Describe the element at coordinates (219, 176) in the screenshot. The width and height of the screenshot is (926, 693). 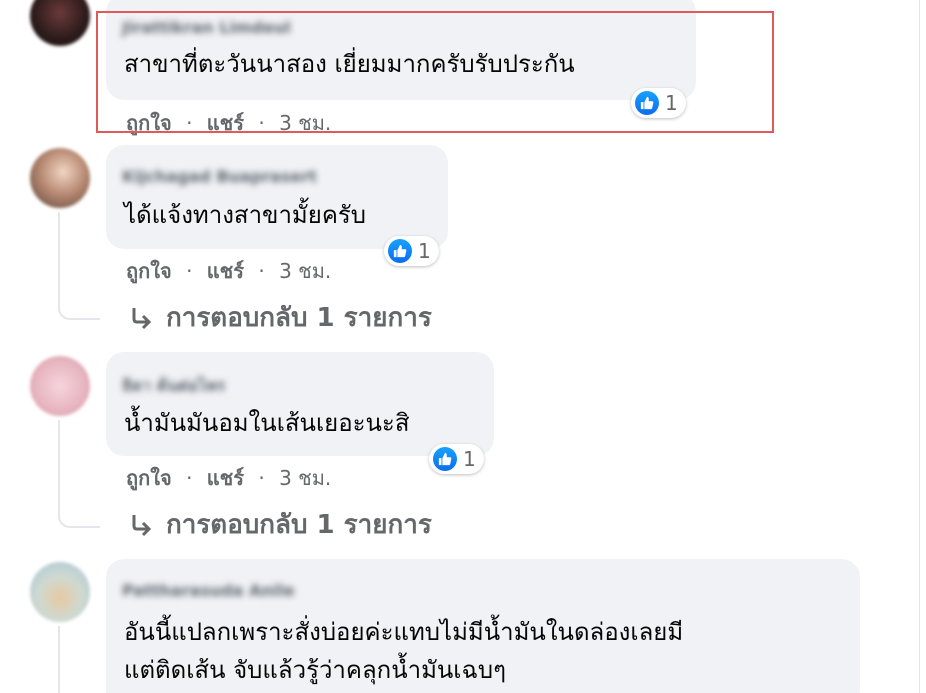
I see `comment-author: Kijchagad Buaprasert` at that location.